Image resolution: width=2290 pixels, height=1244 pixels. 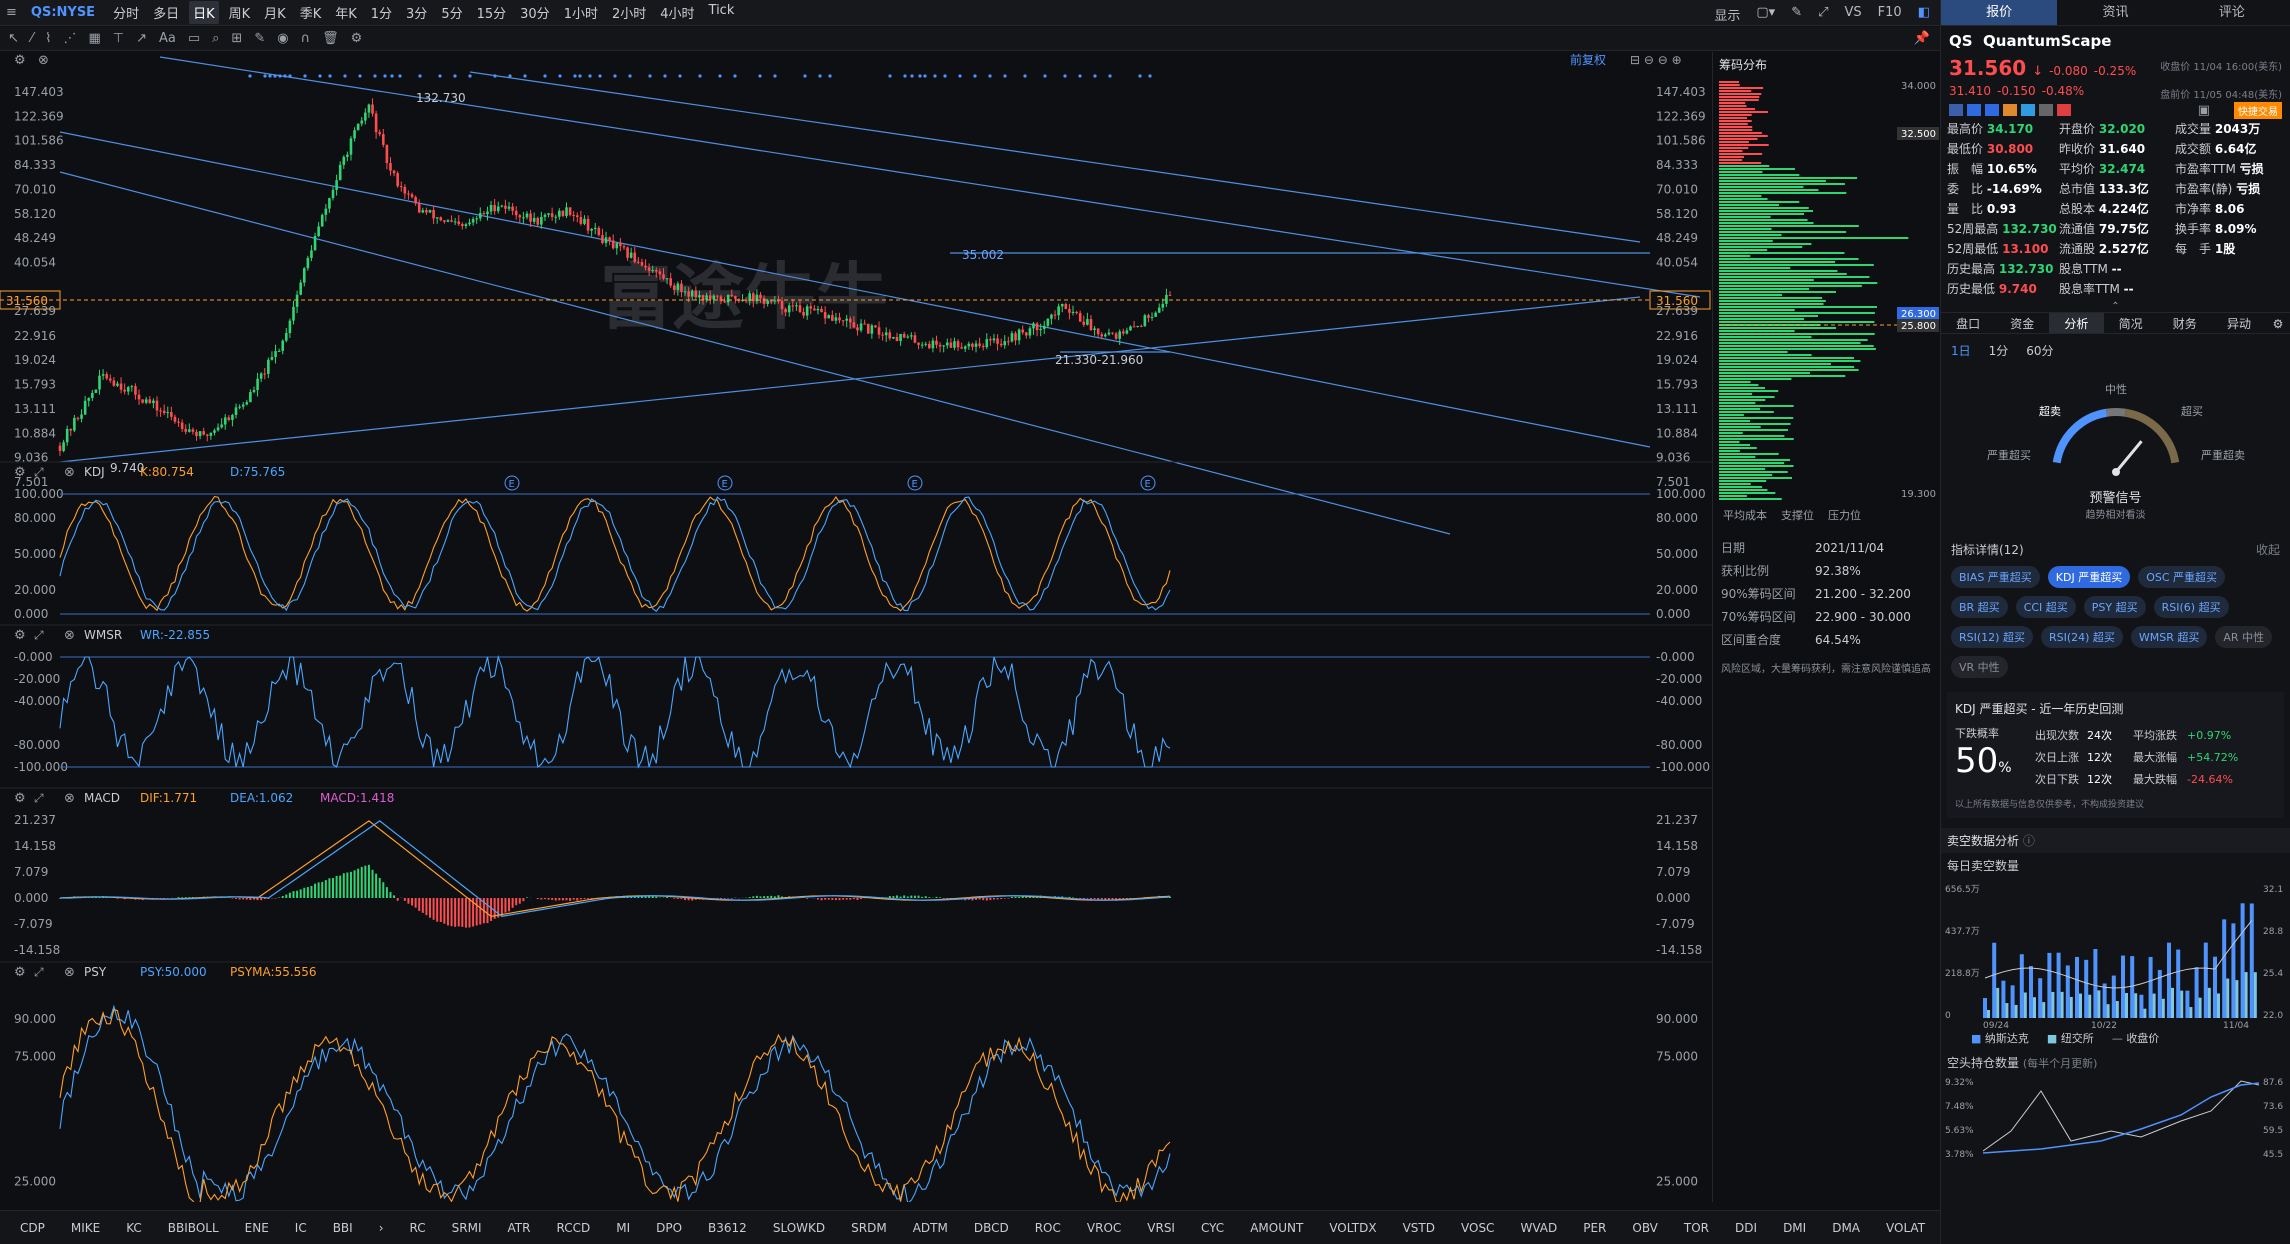 What do you see at coordinates (416, 12) in the screenshot?
I see `period-tab: 3分` at bounding box center [416, 12].